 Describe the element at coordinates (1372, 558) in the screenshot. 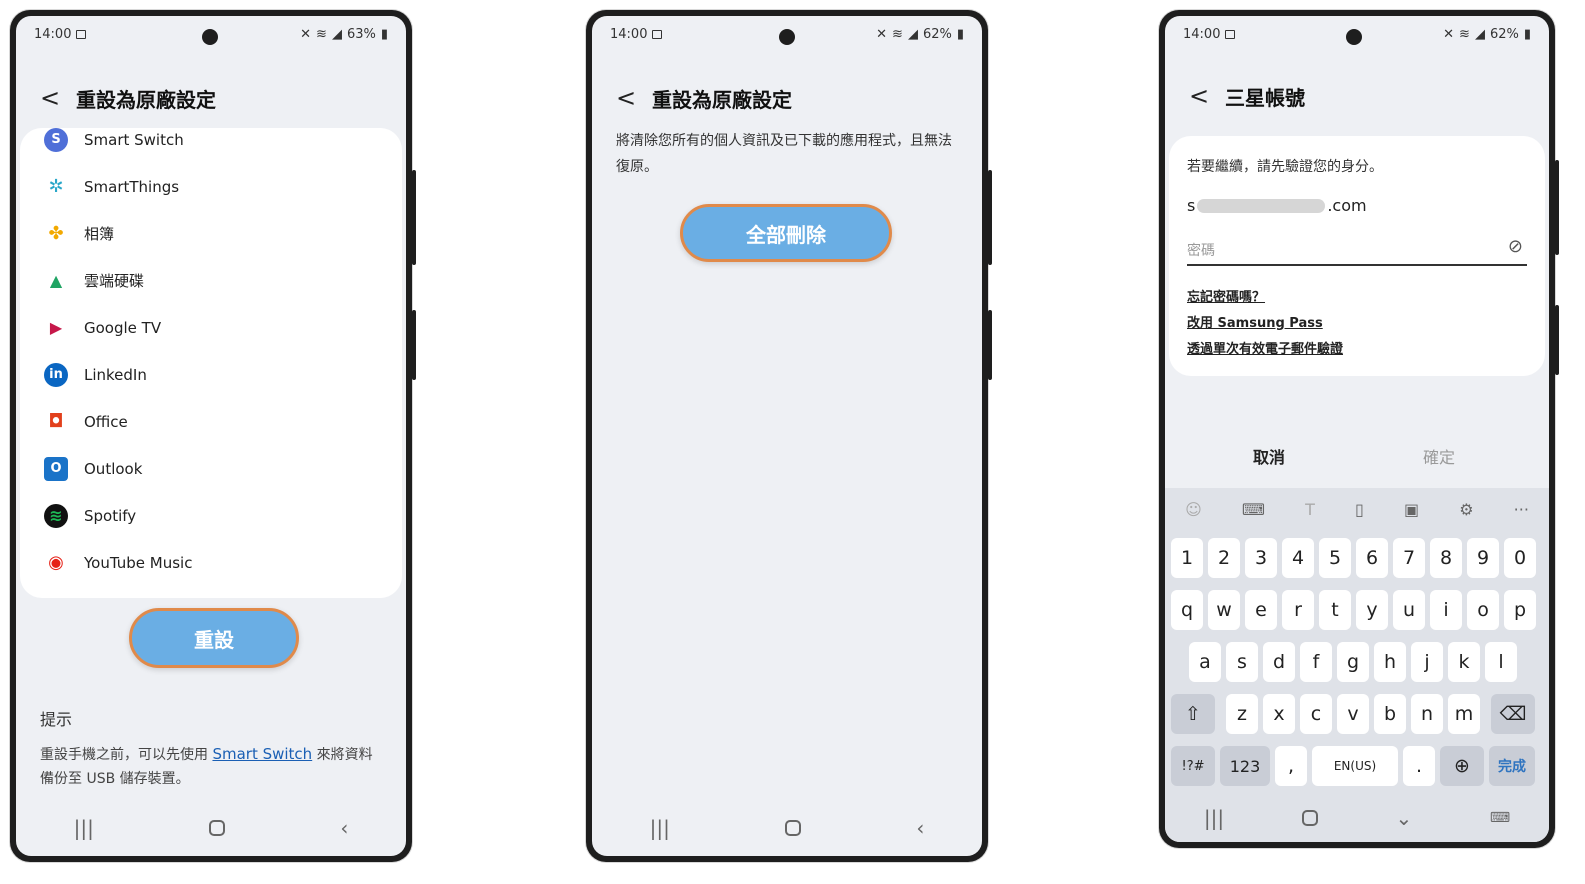

I see `key: 6` at that location.